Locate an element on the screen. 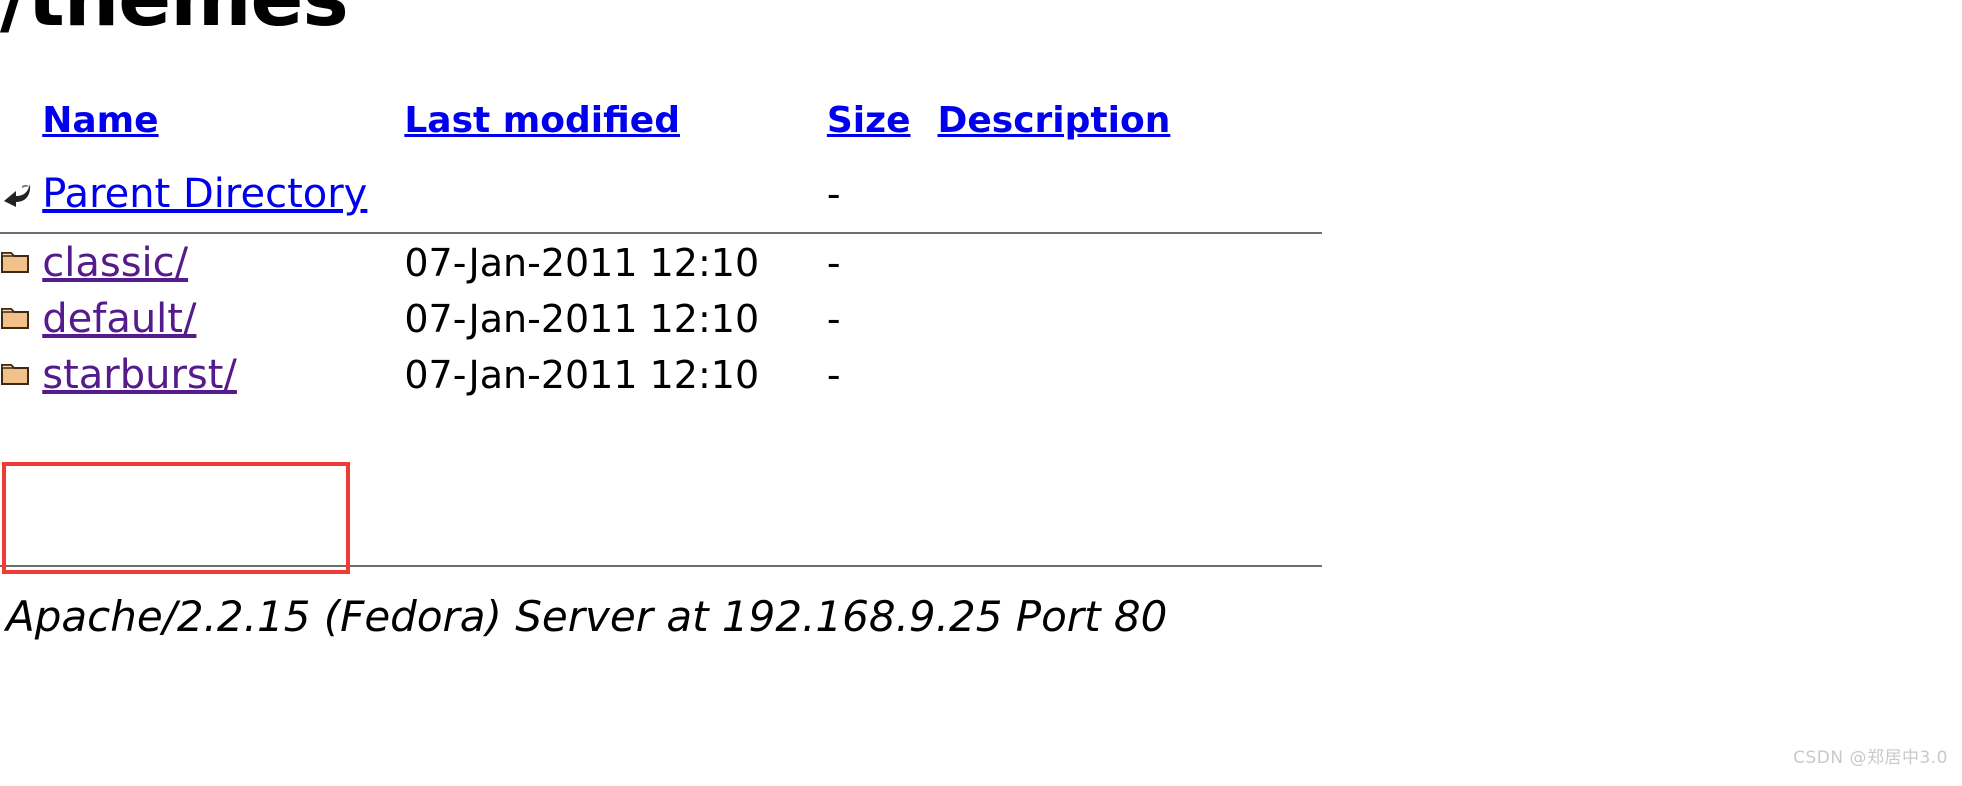  table-row: classic/ 07-Jan-2011 12:10 - is located at coordinates (680, 263).